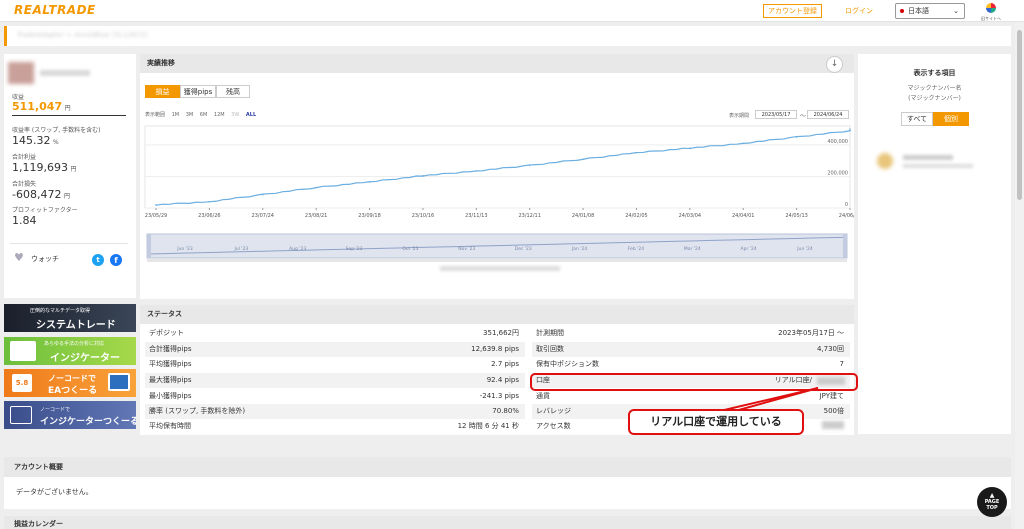 The height and width of the screenshot is (529, 1024). Describe the element at coordinates (60, 311) in the screenshot. I see `ad-sub: 圧倒的なマルチデータ取得` at that location.